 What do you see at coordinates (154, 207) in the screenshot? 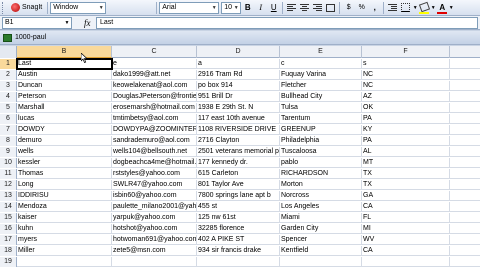
I see `cell-c: paulette_milano2001@yahoo` at bounding box center [154, 207].